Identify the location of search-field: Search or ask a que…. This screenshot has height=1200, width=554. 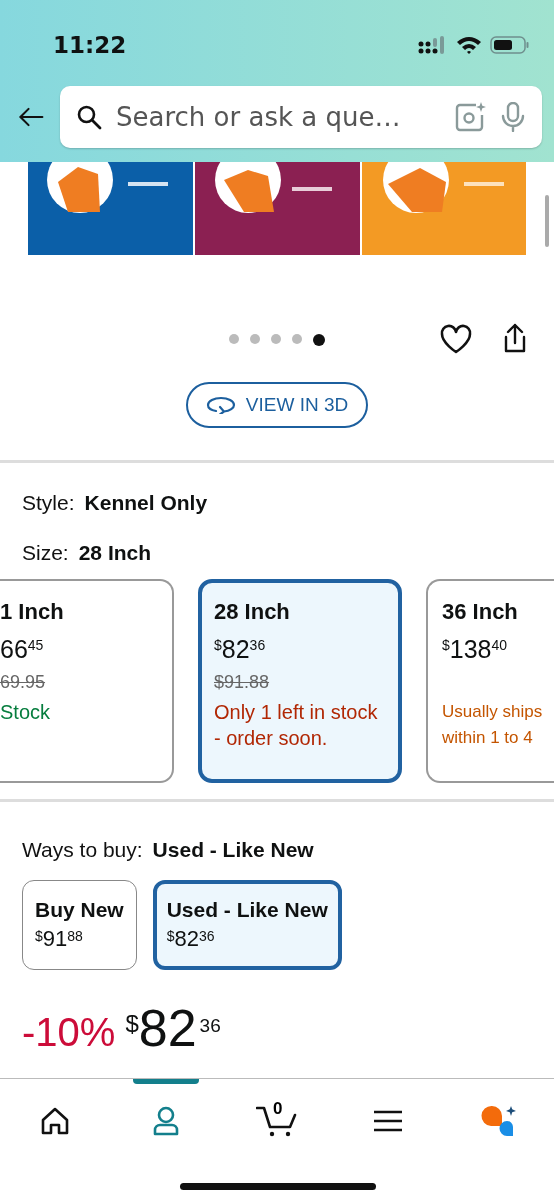
(278, 117).